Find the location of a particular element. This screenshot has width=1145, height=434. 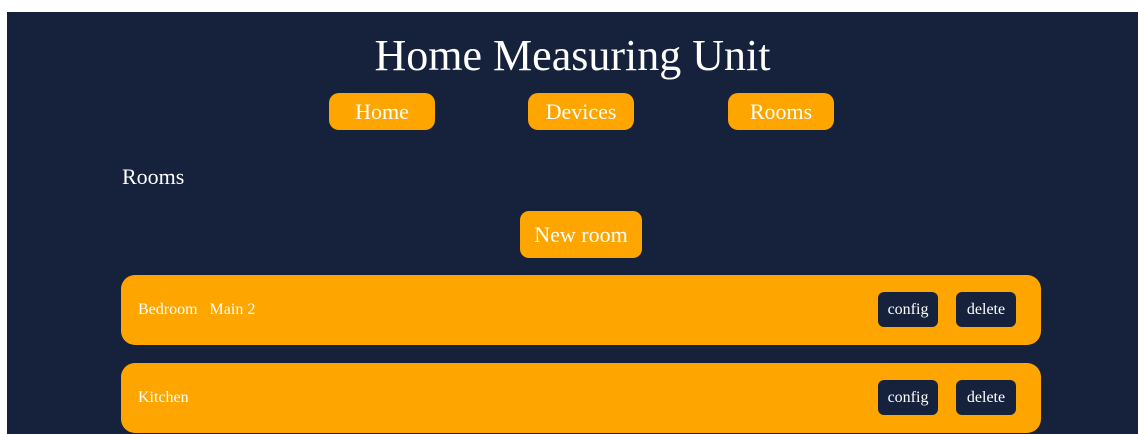

main-nav: Home Devices Rooms is located at coordinates (572, 111).